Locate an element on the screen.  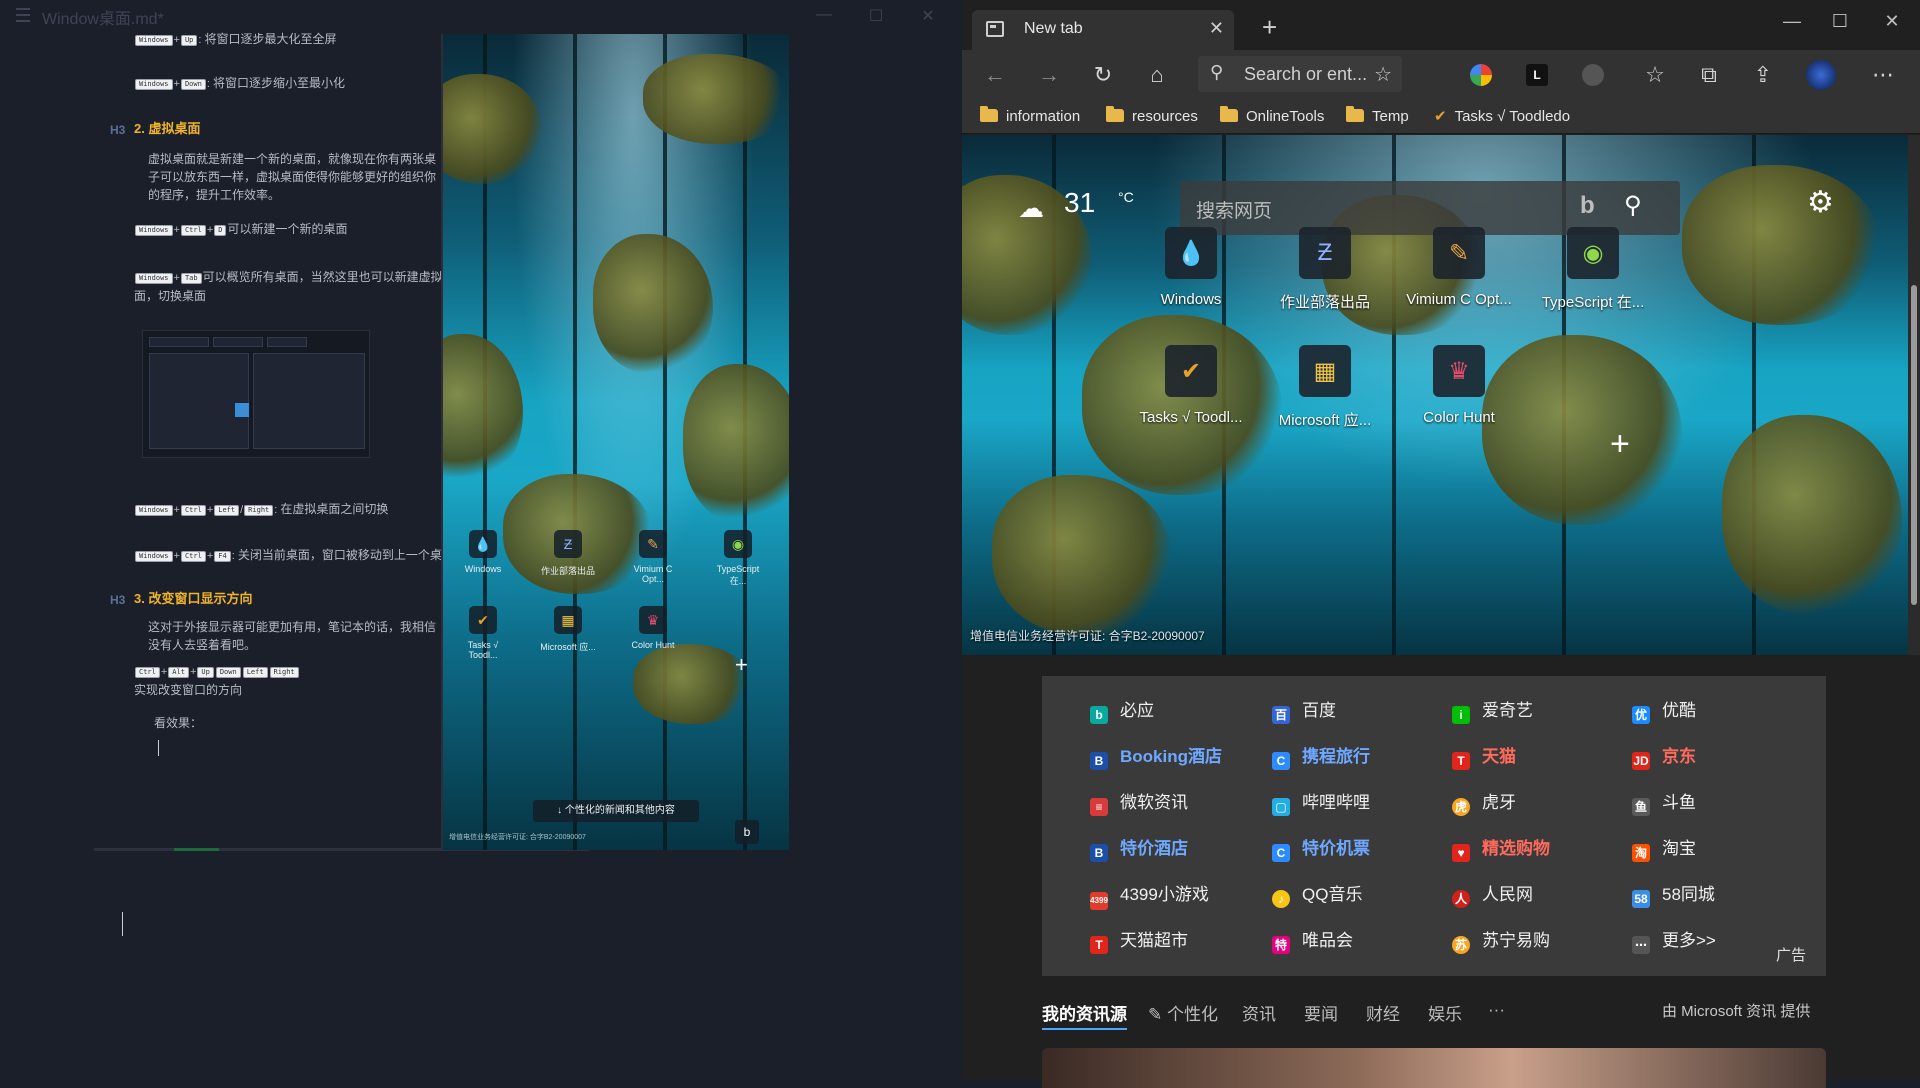
favorite-star-icon: ☆ is located at coordinates (1383, 74).